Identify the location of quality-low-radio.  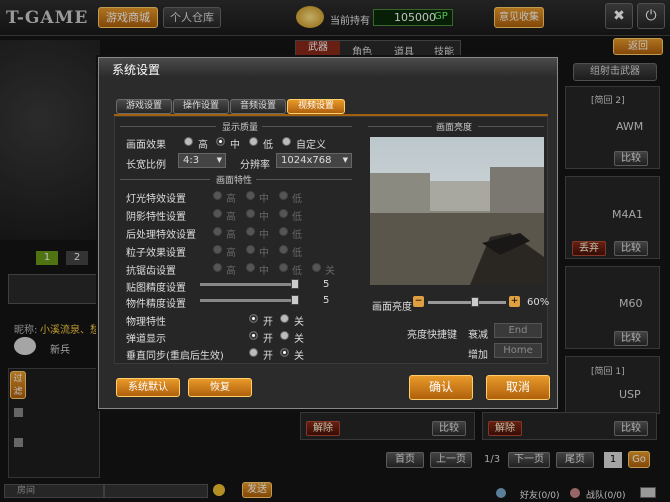
(253, 141).